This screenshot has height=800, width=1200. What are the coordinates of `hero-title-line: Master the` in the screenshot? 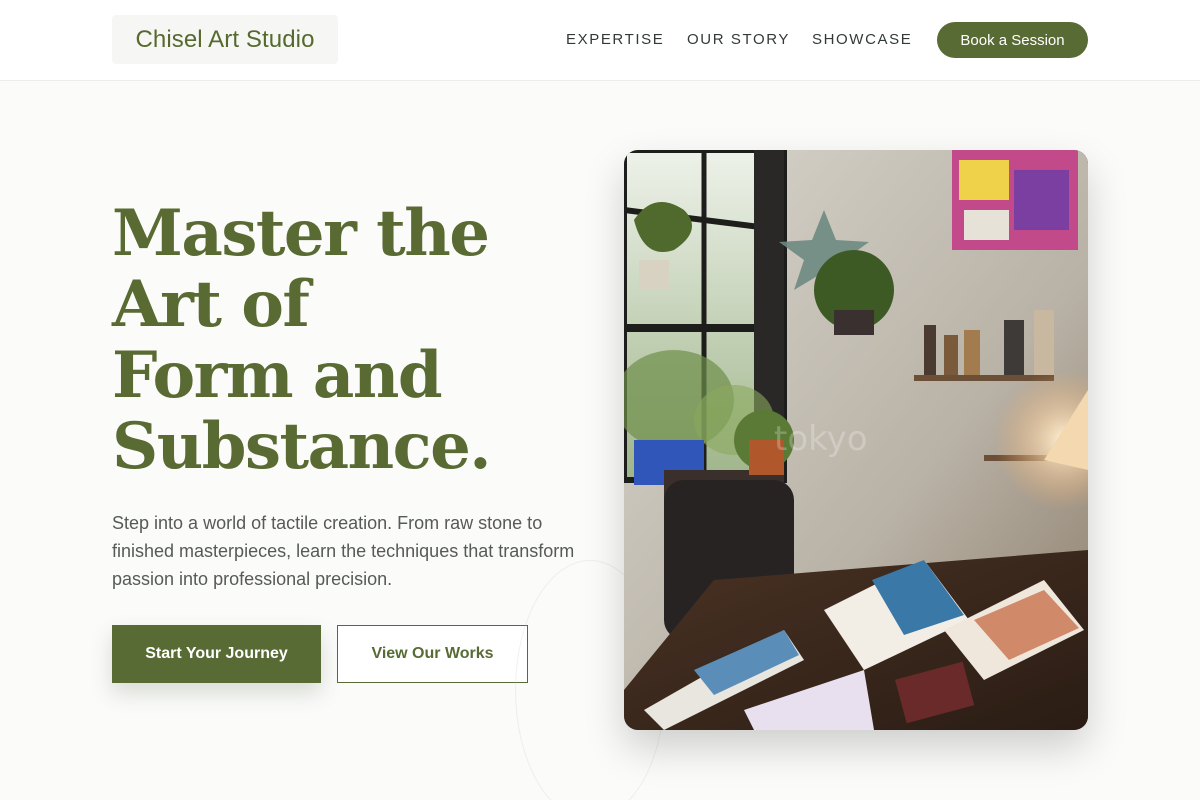 It's located at (301, 233).